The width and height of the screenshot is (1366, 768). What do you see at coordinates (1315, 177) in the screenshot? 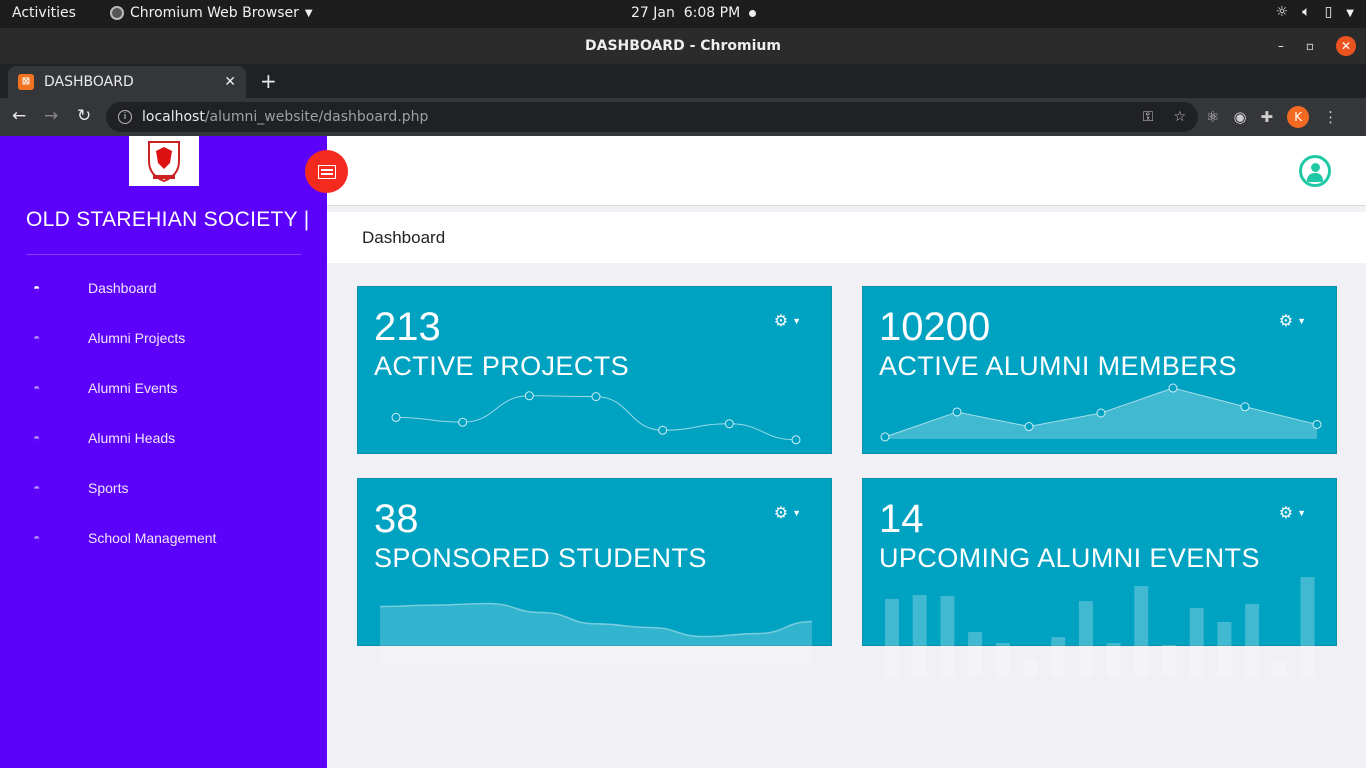
I see `user-body` at bounding box center [1315, 177].